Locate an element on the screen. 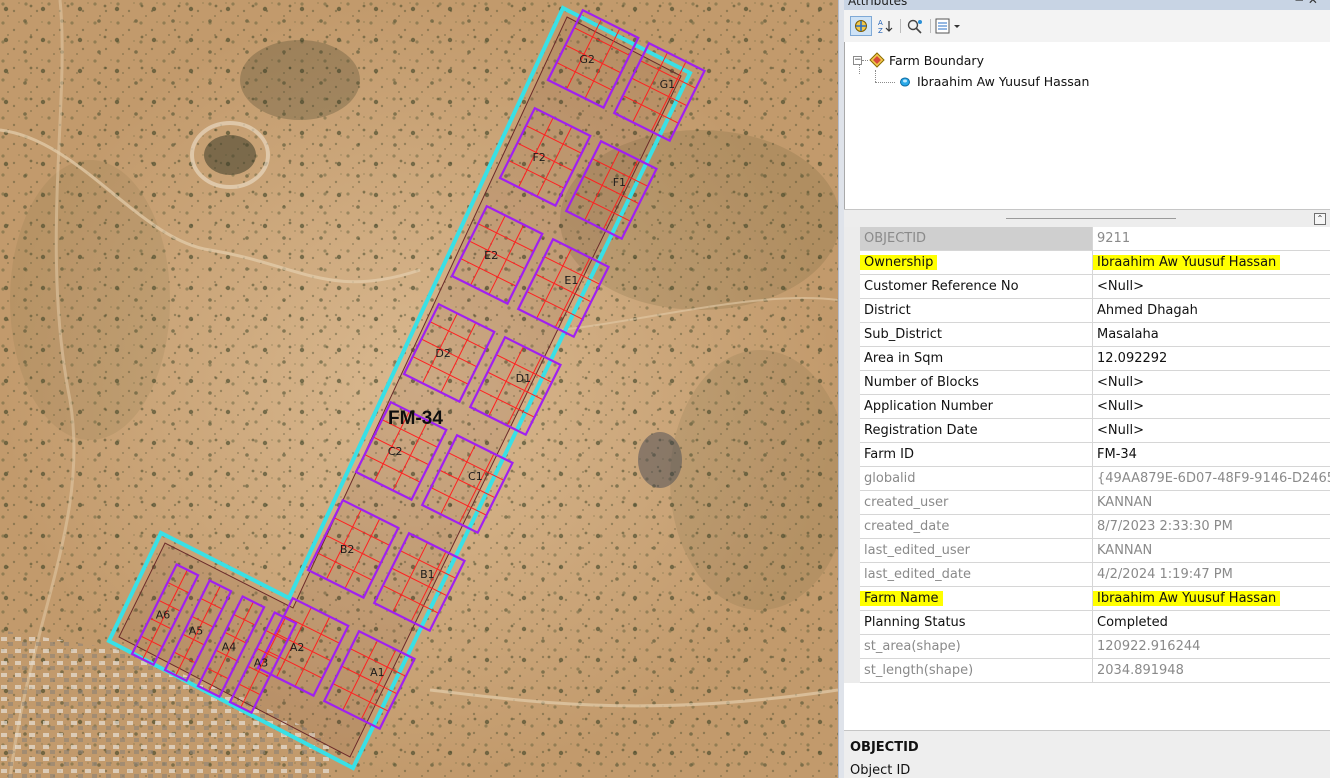 The width and height of the screenshot is (1330, 778). field-description: OBJECTID Object ID is located at coordinates (1087, 754).